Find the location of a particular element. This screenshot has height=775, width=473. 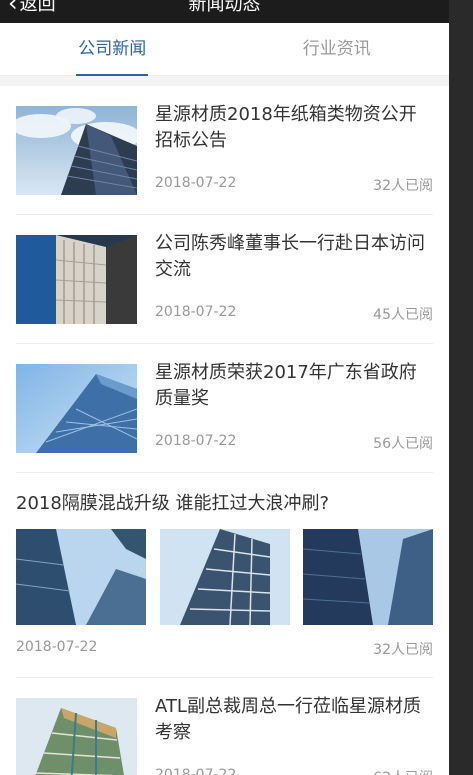

tab-industry-news: 行业资讯 is located at coordinates (337, 49).